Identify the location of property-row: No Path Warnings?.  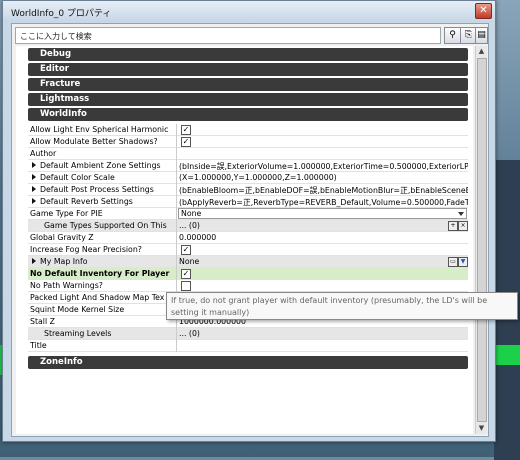
(248, 286).